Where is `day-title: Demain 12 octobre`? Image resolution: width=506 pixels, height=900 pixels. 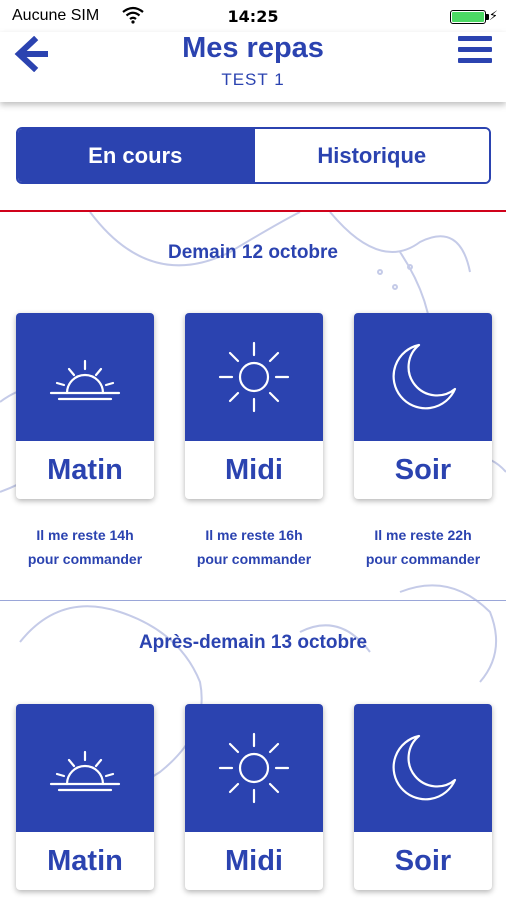 day-title: Demain 12 octobre is located at coordinates (253, 252).